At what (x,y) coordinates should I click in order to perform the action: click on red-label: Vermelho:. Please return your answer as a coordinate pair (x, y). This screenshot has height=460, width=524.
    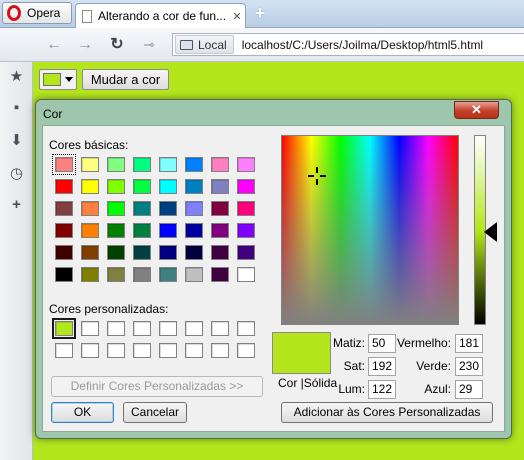
    Looking at the image, I should click on (423, 343).